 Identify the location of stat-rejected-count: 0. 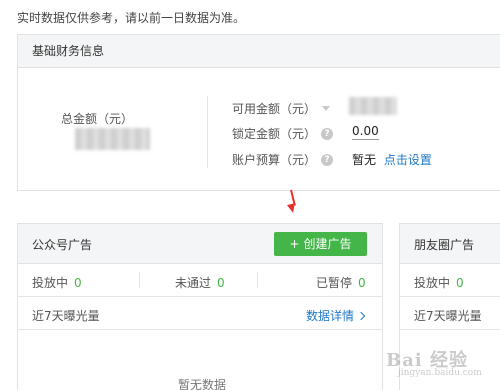
(221, 283).